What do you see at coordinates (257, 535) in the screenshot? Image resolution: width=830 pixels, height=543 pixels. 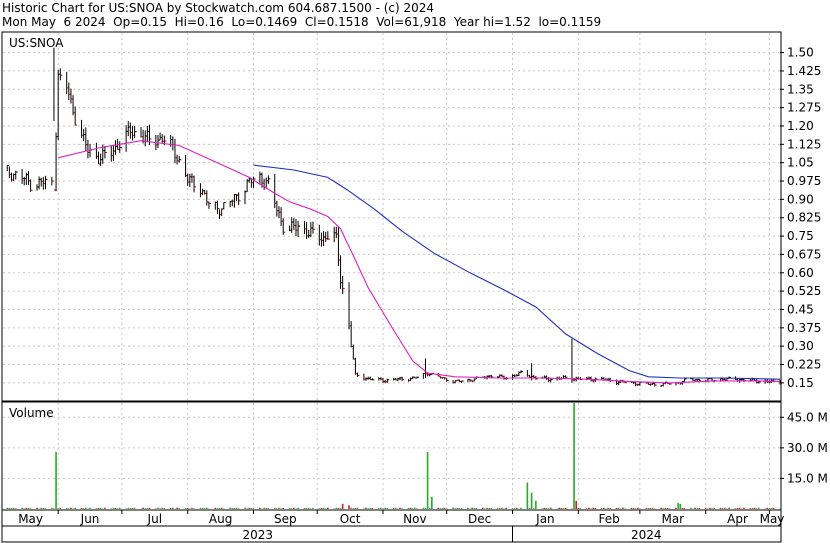 I see `year-label: 2023` at bounding box center [257, 535].